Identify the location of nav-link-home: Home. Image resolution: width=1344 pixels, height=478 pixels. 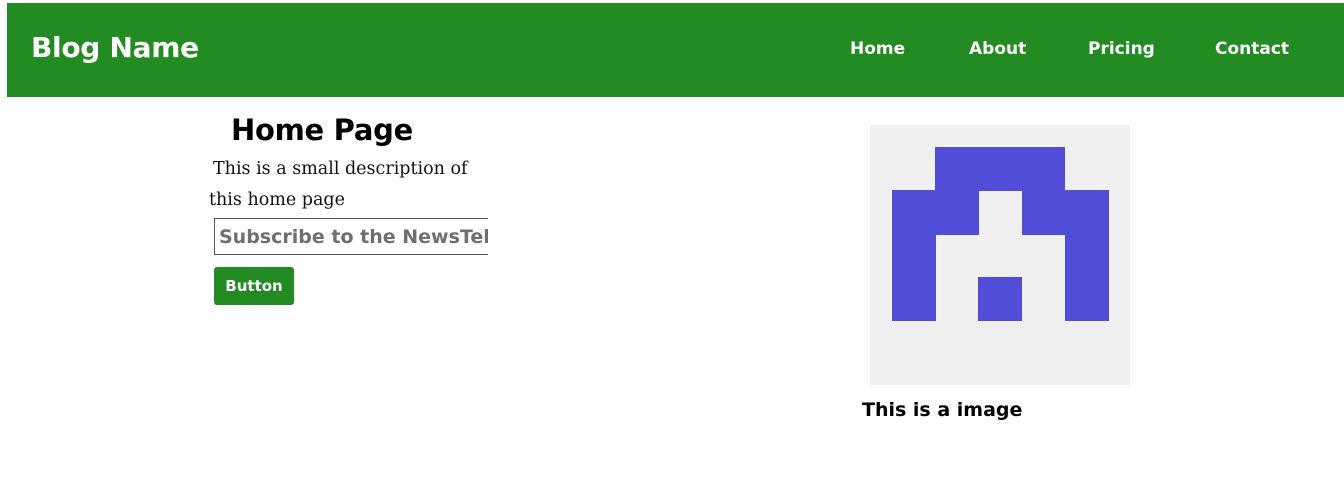
(877, 49).